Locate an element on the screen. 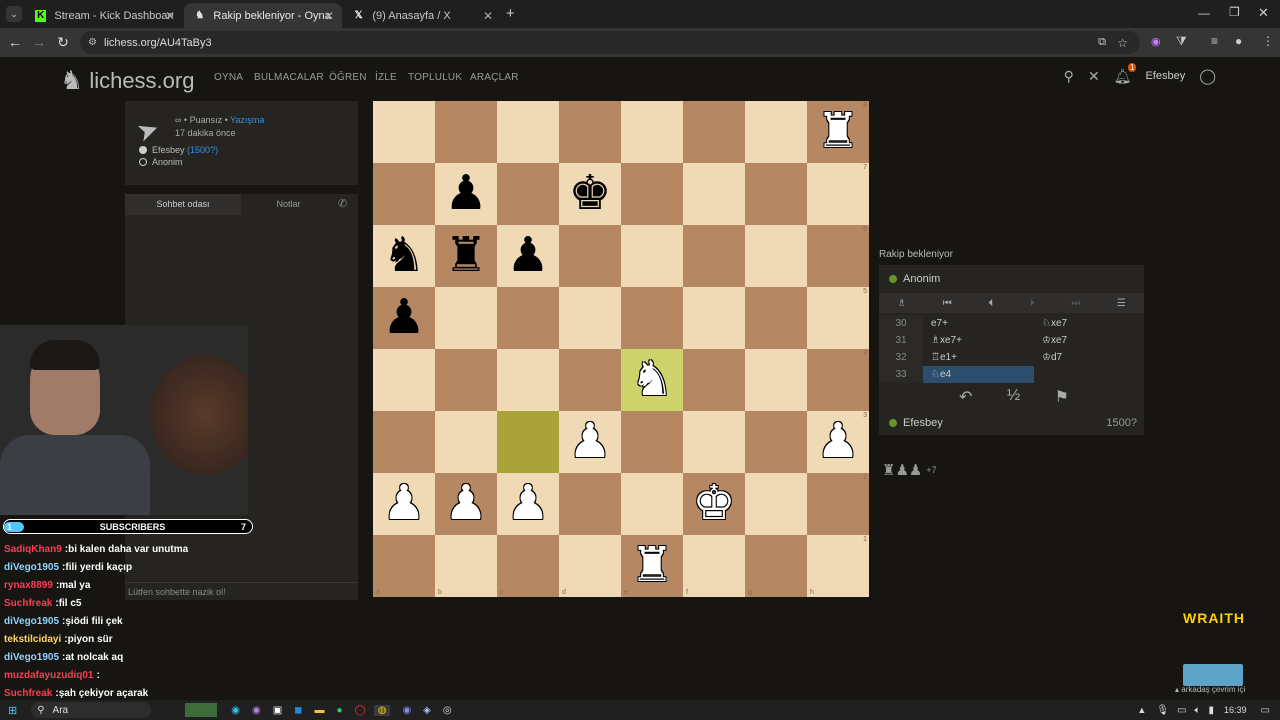 The height and width of the screenshot is (720, 1280). square-b7: ♟ is located at coordinates (466, 194).